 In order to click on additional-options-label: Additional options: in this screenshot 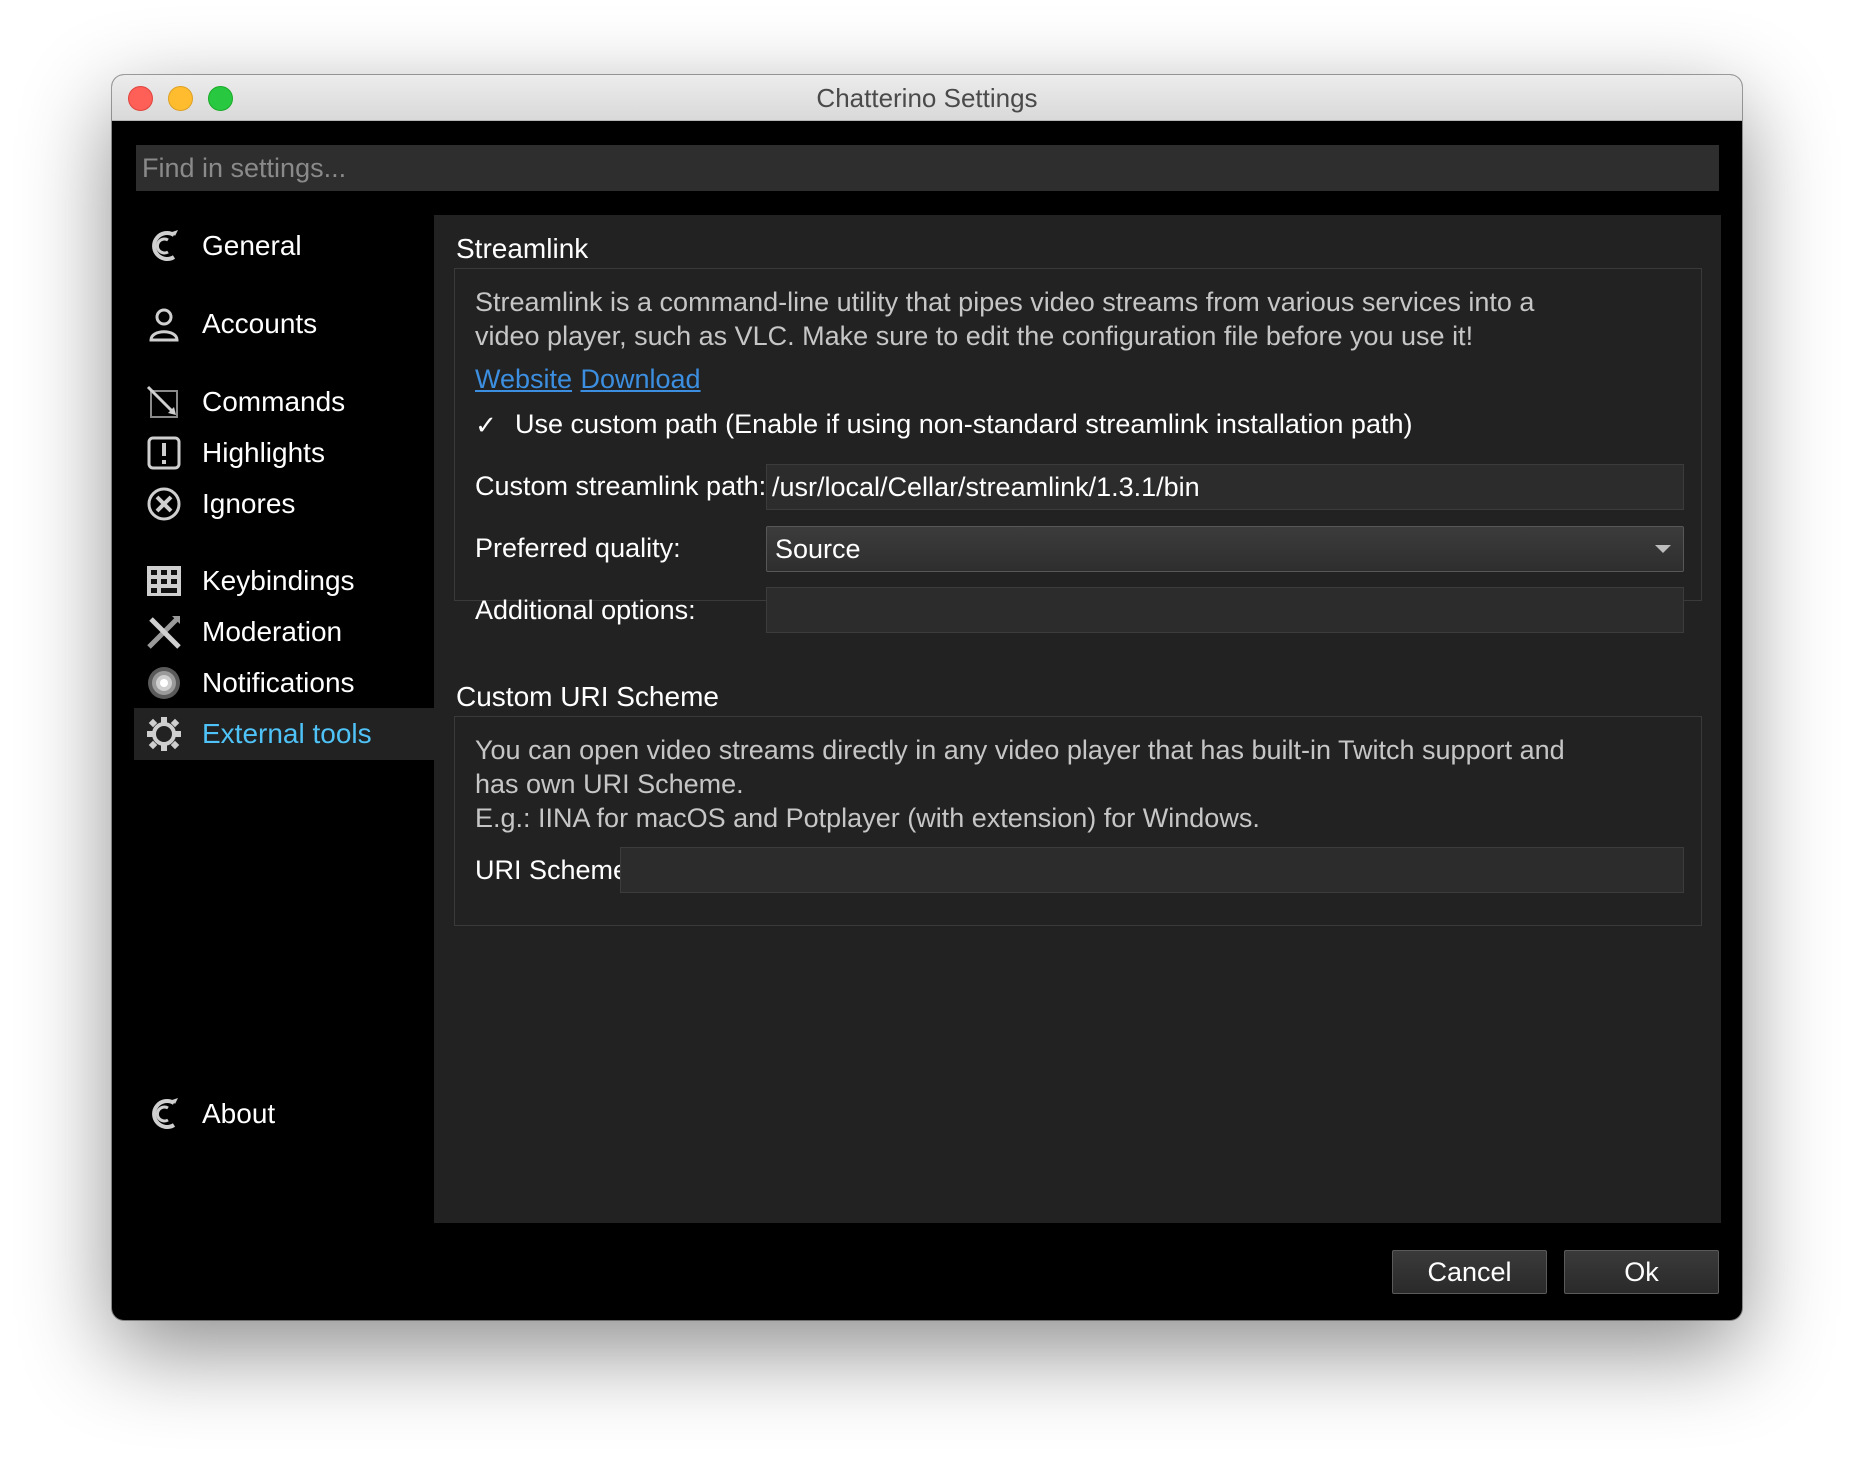, I will do `click(585, 610)`.